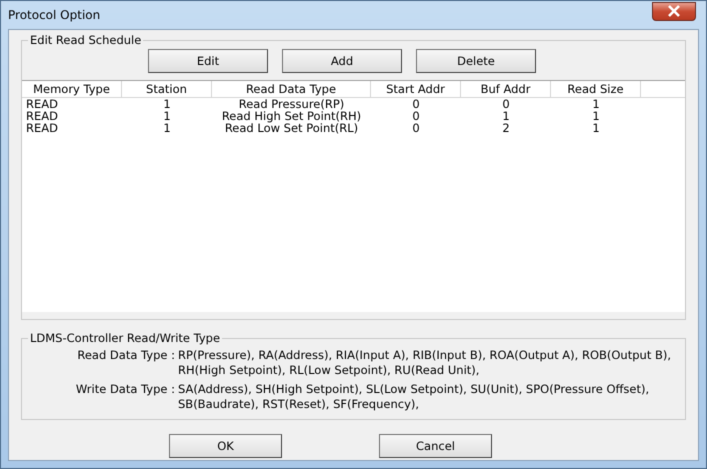 This screenshot has height=469, width=707. What do you see at coordinates (414, 389) in the screenshot?
I see `type-list-text: SA(Address), SH(High Setpoint), SL(Low Setpoint), SU(Unit), SPO(Pressure Offset),` at bounding box center [414, 389].